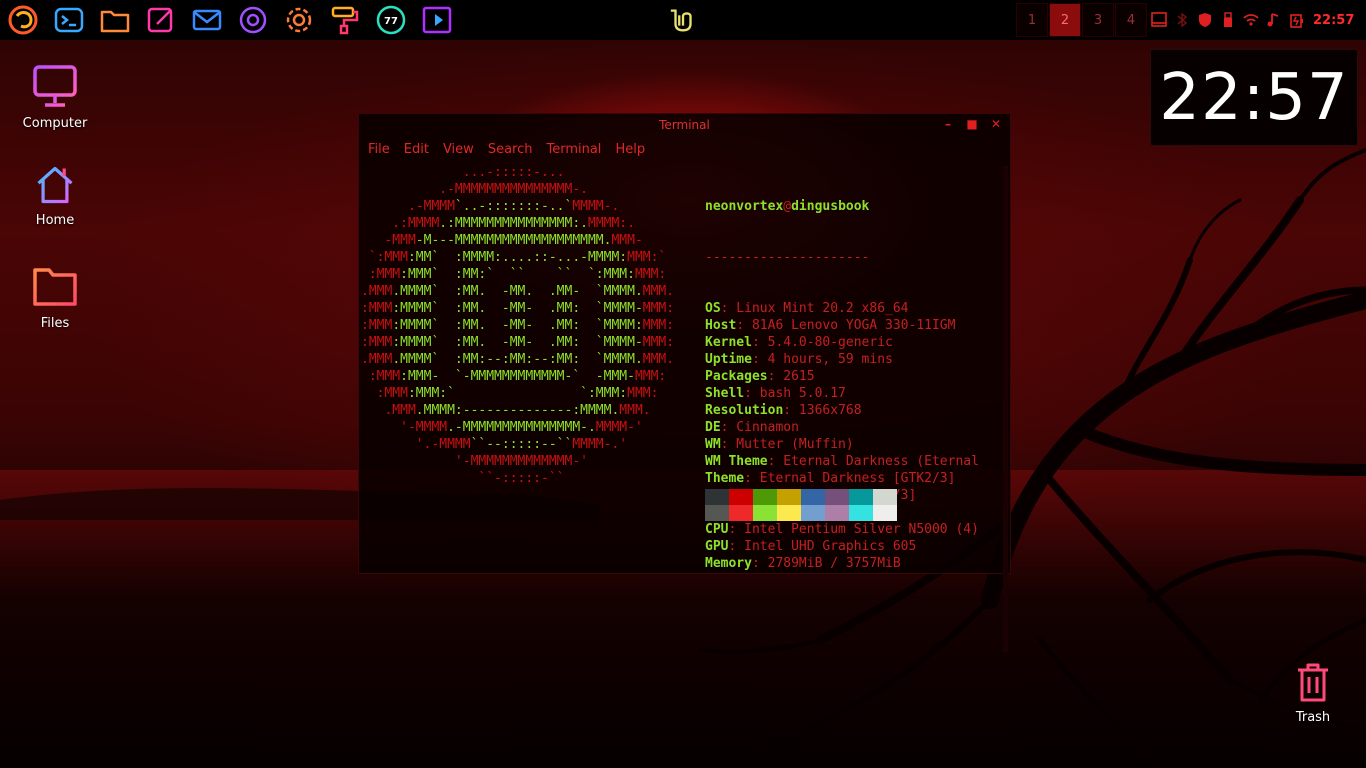 This screenshot has width=1366, height=768. Describe the element at coordinates (517, 308) in the screenshot. I see `ascii-segment: :MMMM` :MM. -MM- .MM: `MMMM-` at that location.